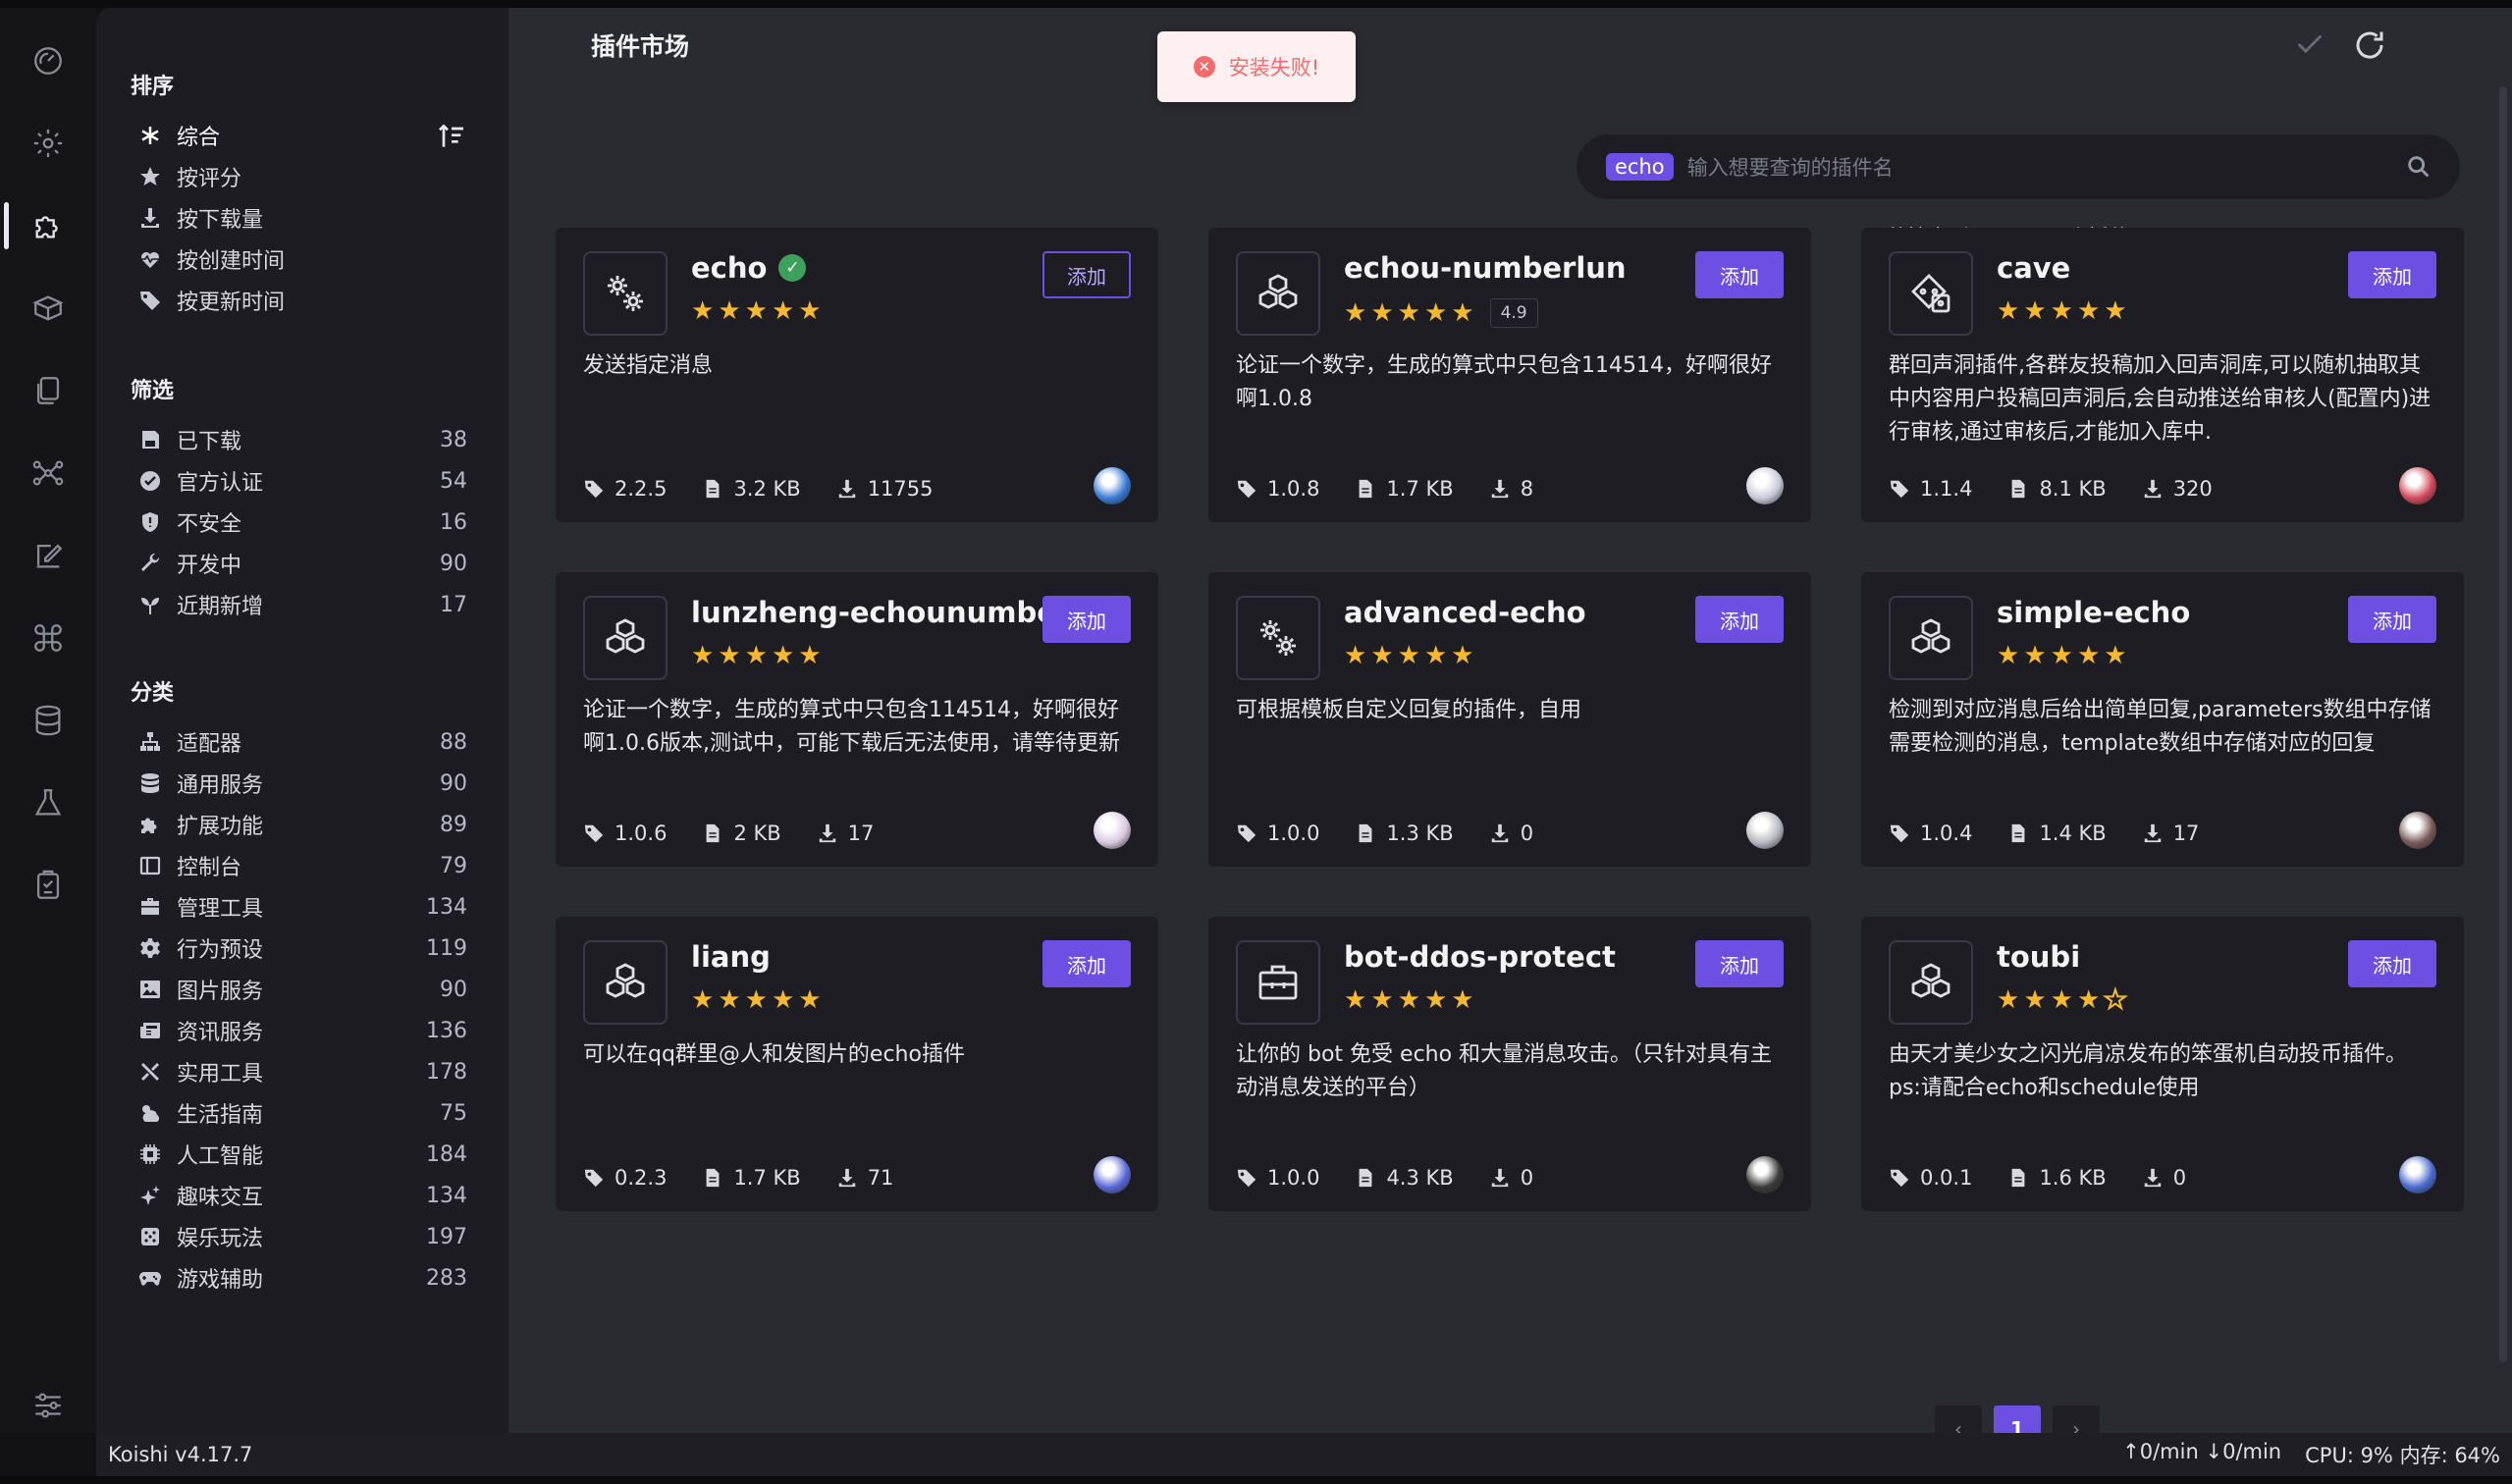 The width and height of the screenshot is (2512, 1484). I want to click on category-extension: 扩展功能 89, so click(302, 824).